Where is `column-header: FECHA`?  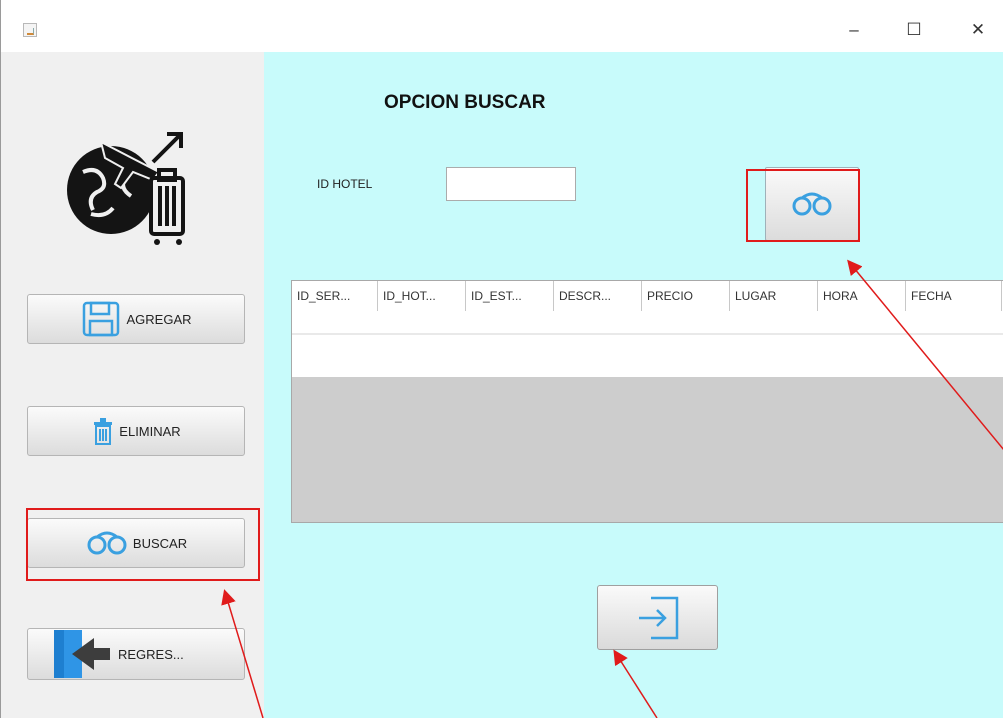
column-header: FECHA is located at coordinates (954, 296).